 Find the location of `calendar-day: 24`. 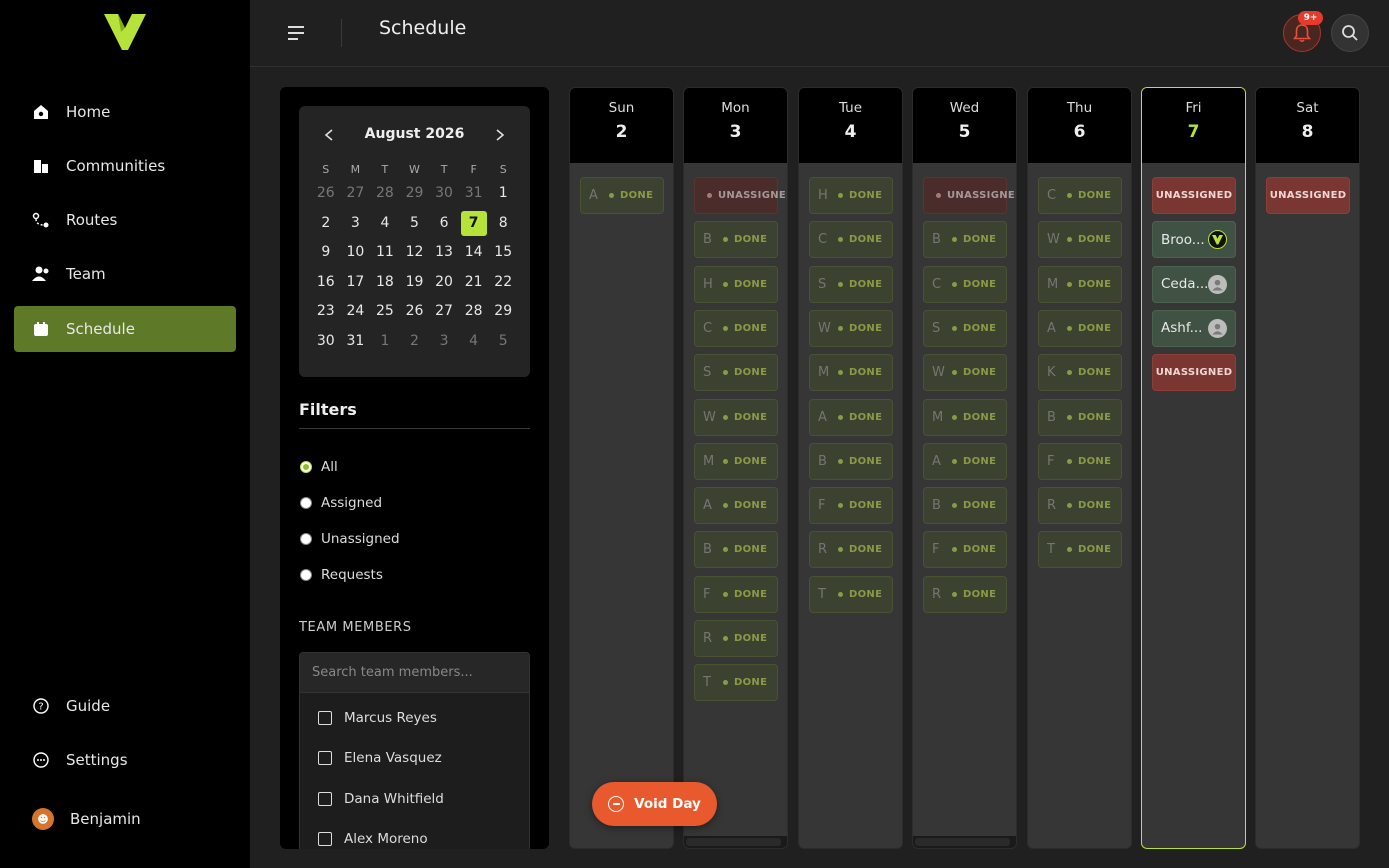

calendar-day: 24 is located at coordinates (356, 312).